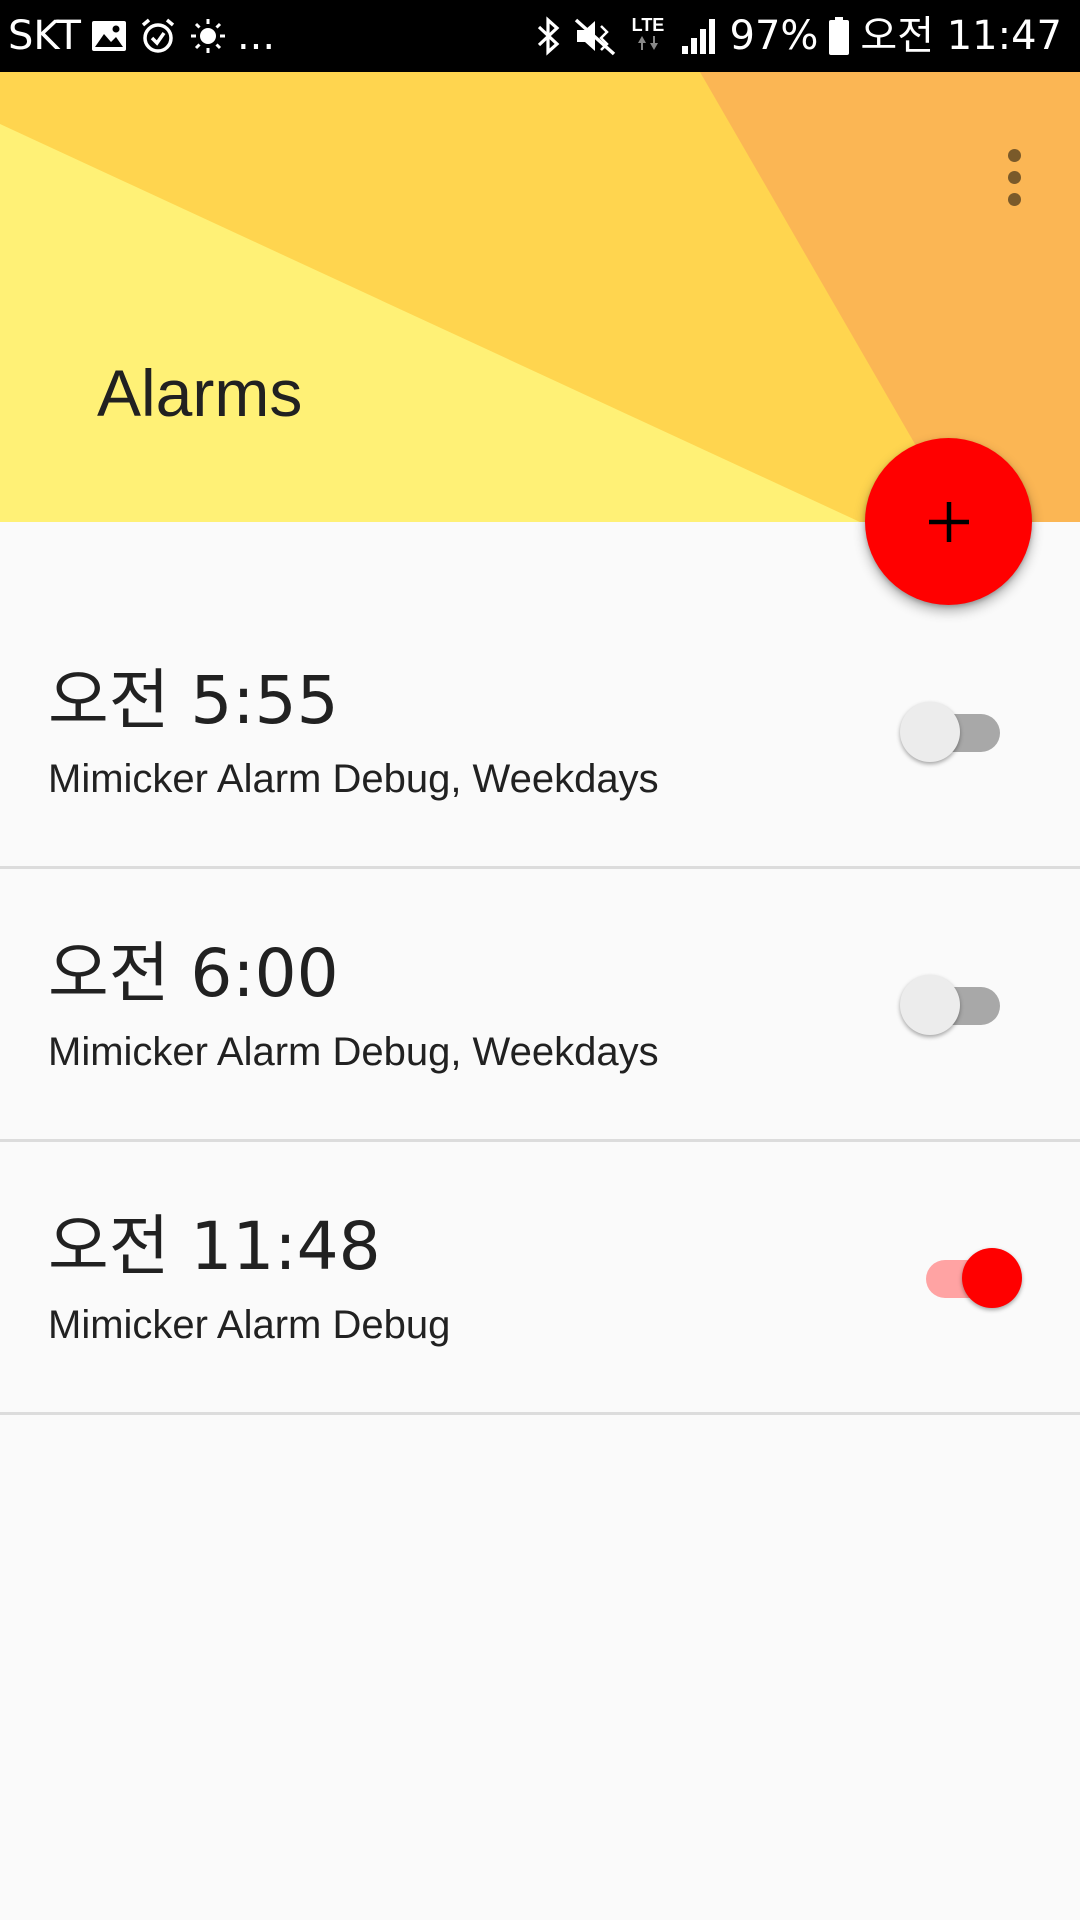 Image resolution: width=1080 pixels, height=1920 pixels. I want to click on page-title: Alarms, so click(200, 393).